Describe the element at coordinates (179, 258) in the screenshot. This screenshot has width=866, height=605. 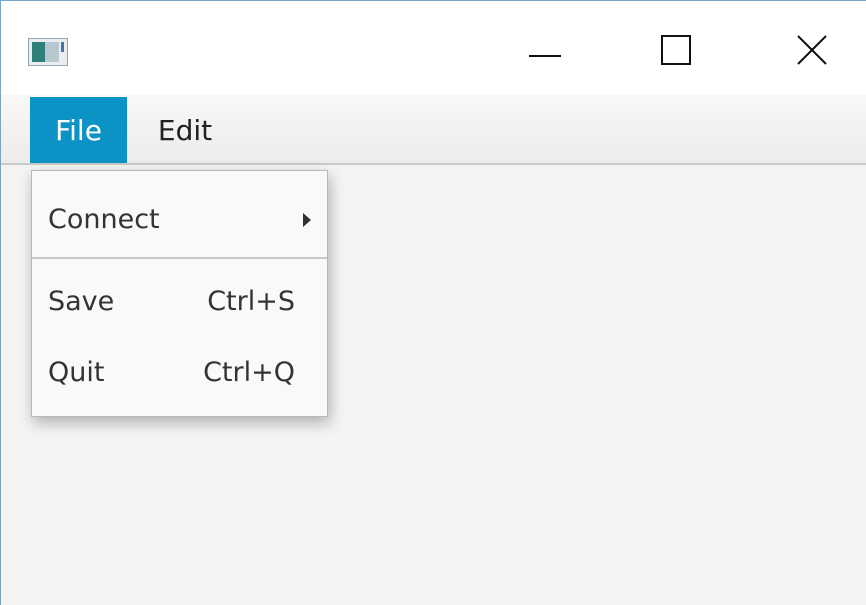
I see `menu-separator` at that location.